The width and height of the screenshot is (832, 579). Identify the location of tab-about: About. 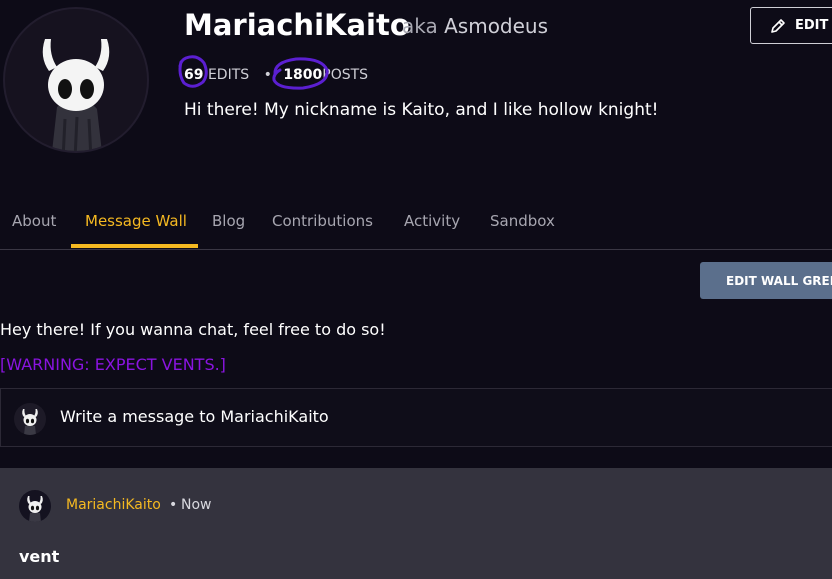
(34, 221).